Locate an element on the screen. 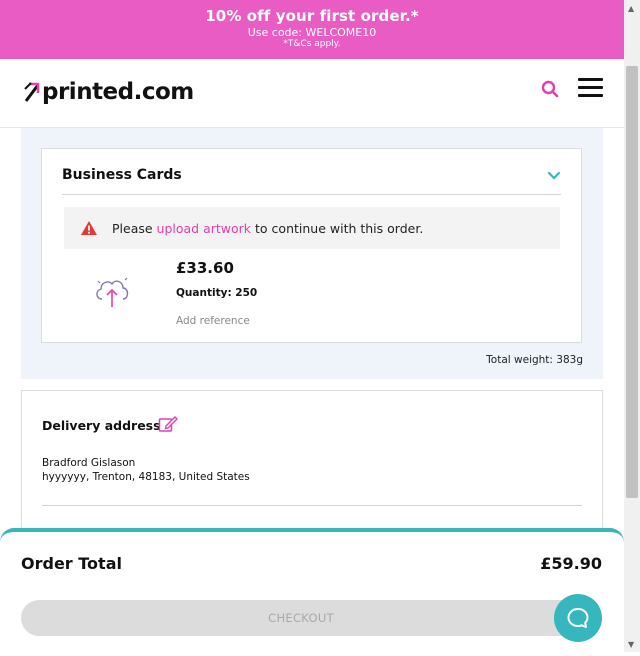 The image size is (640, 656). address-name: Bradford Gislason is located at coordinates (89, 463).